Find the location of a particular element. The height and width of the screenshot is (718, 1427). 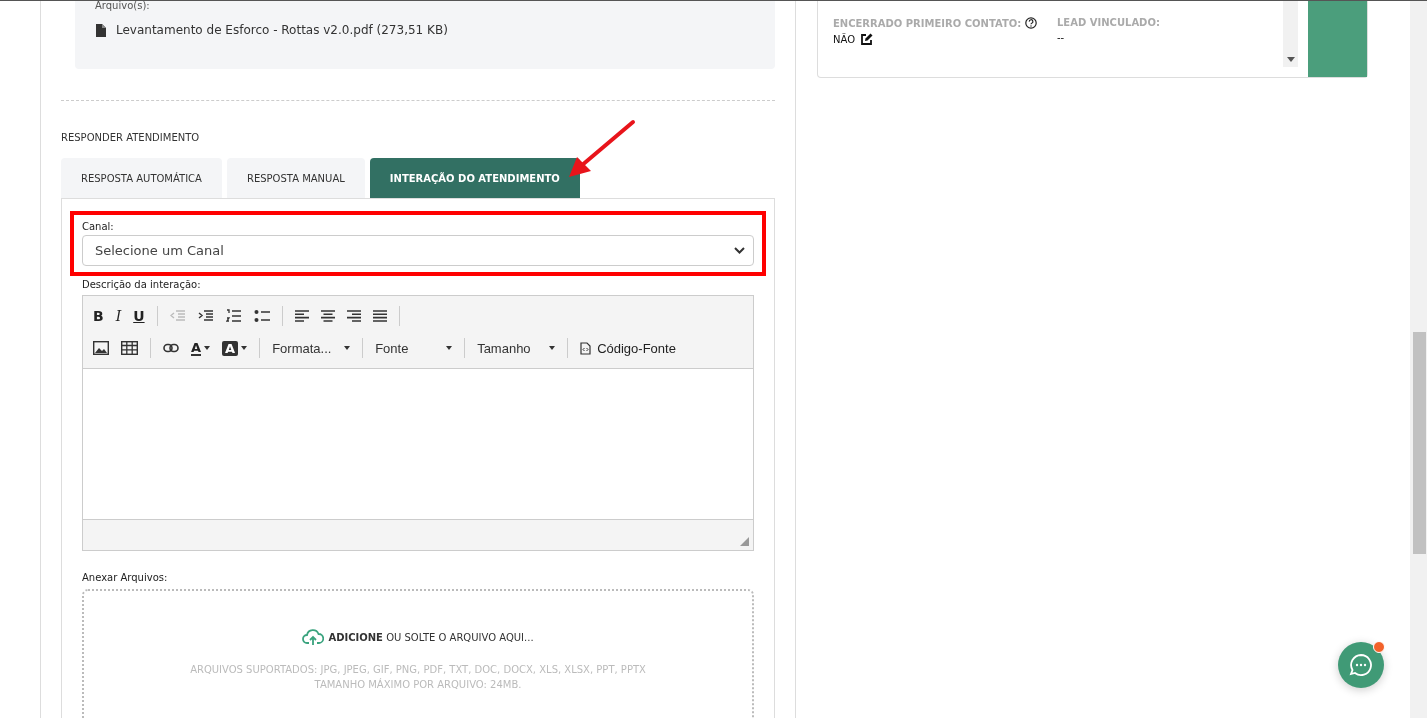

field-label: Anexar Arquivos: is located at coordinates (125, 577).